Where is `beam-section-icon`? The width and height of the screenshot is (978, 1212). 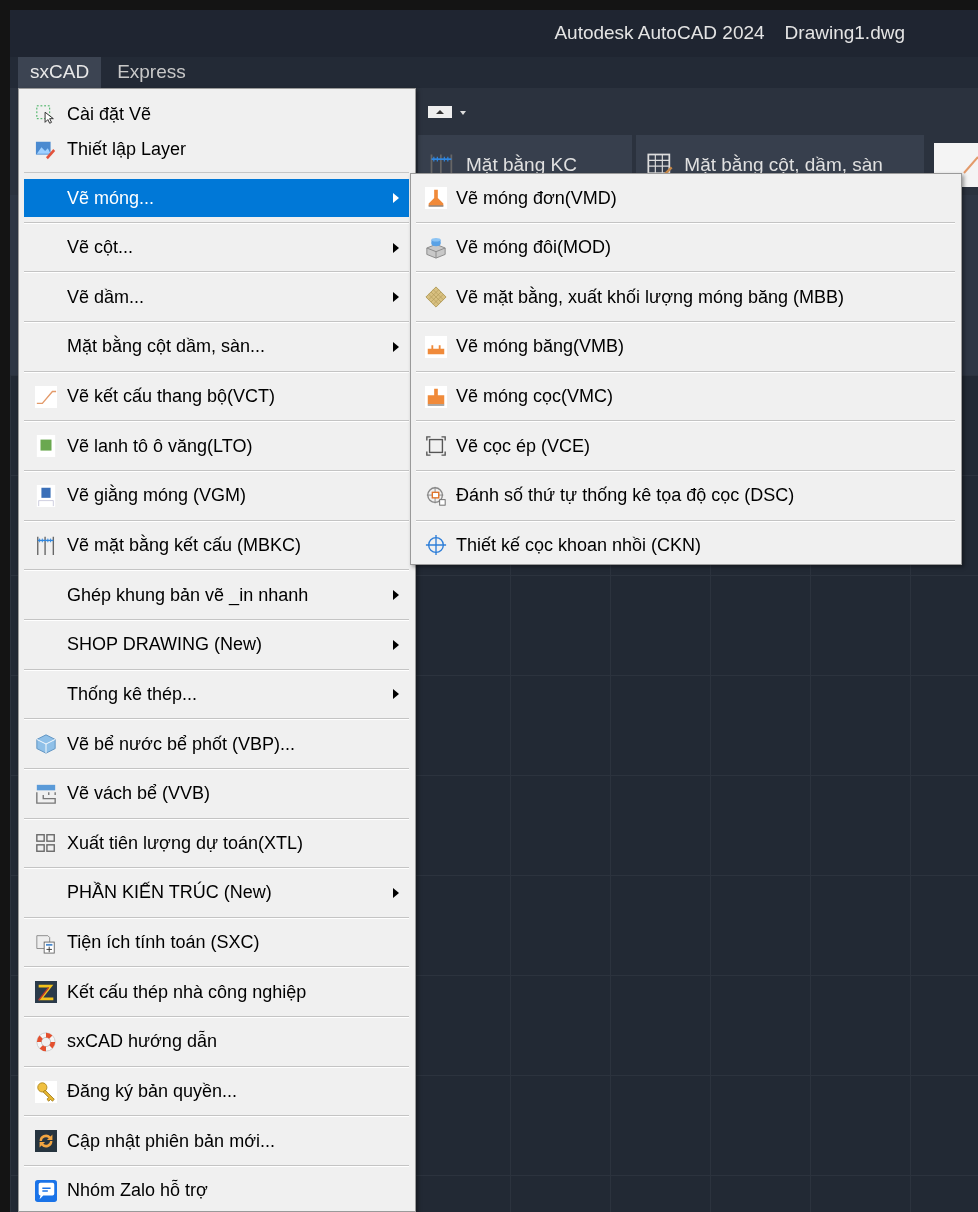 beam-section-icon is located at coordinates (45, 495).